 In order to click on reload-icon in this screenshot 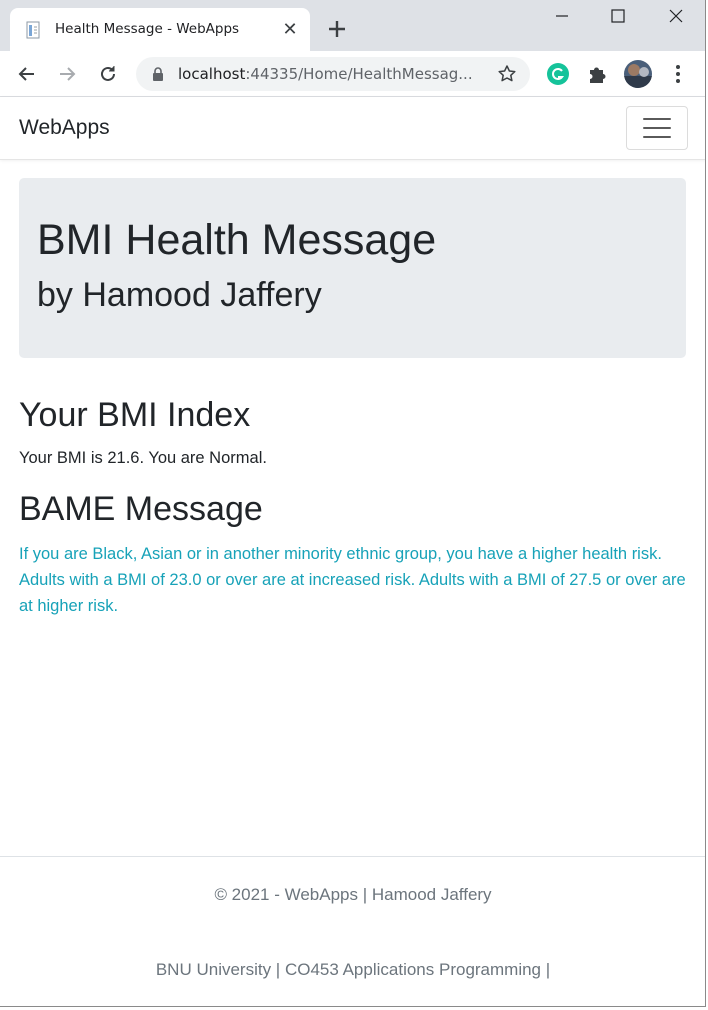, I will do `click(108, 74)`.